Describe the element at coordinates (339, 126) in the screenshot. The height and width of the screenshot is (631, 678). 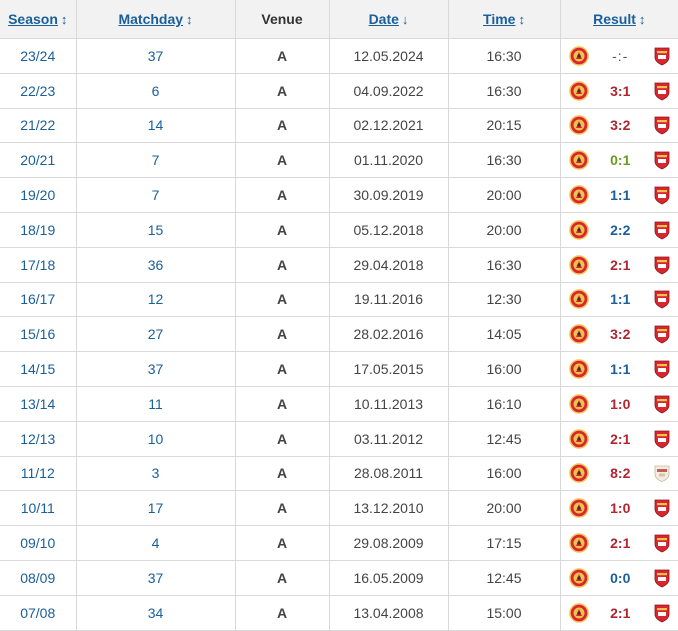
I see `table-row: 21/22 14 A 02.12.2021 20:15 3:2` at that location.